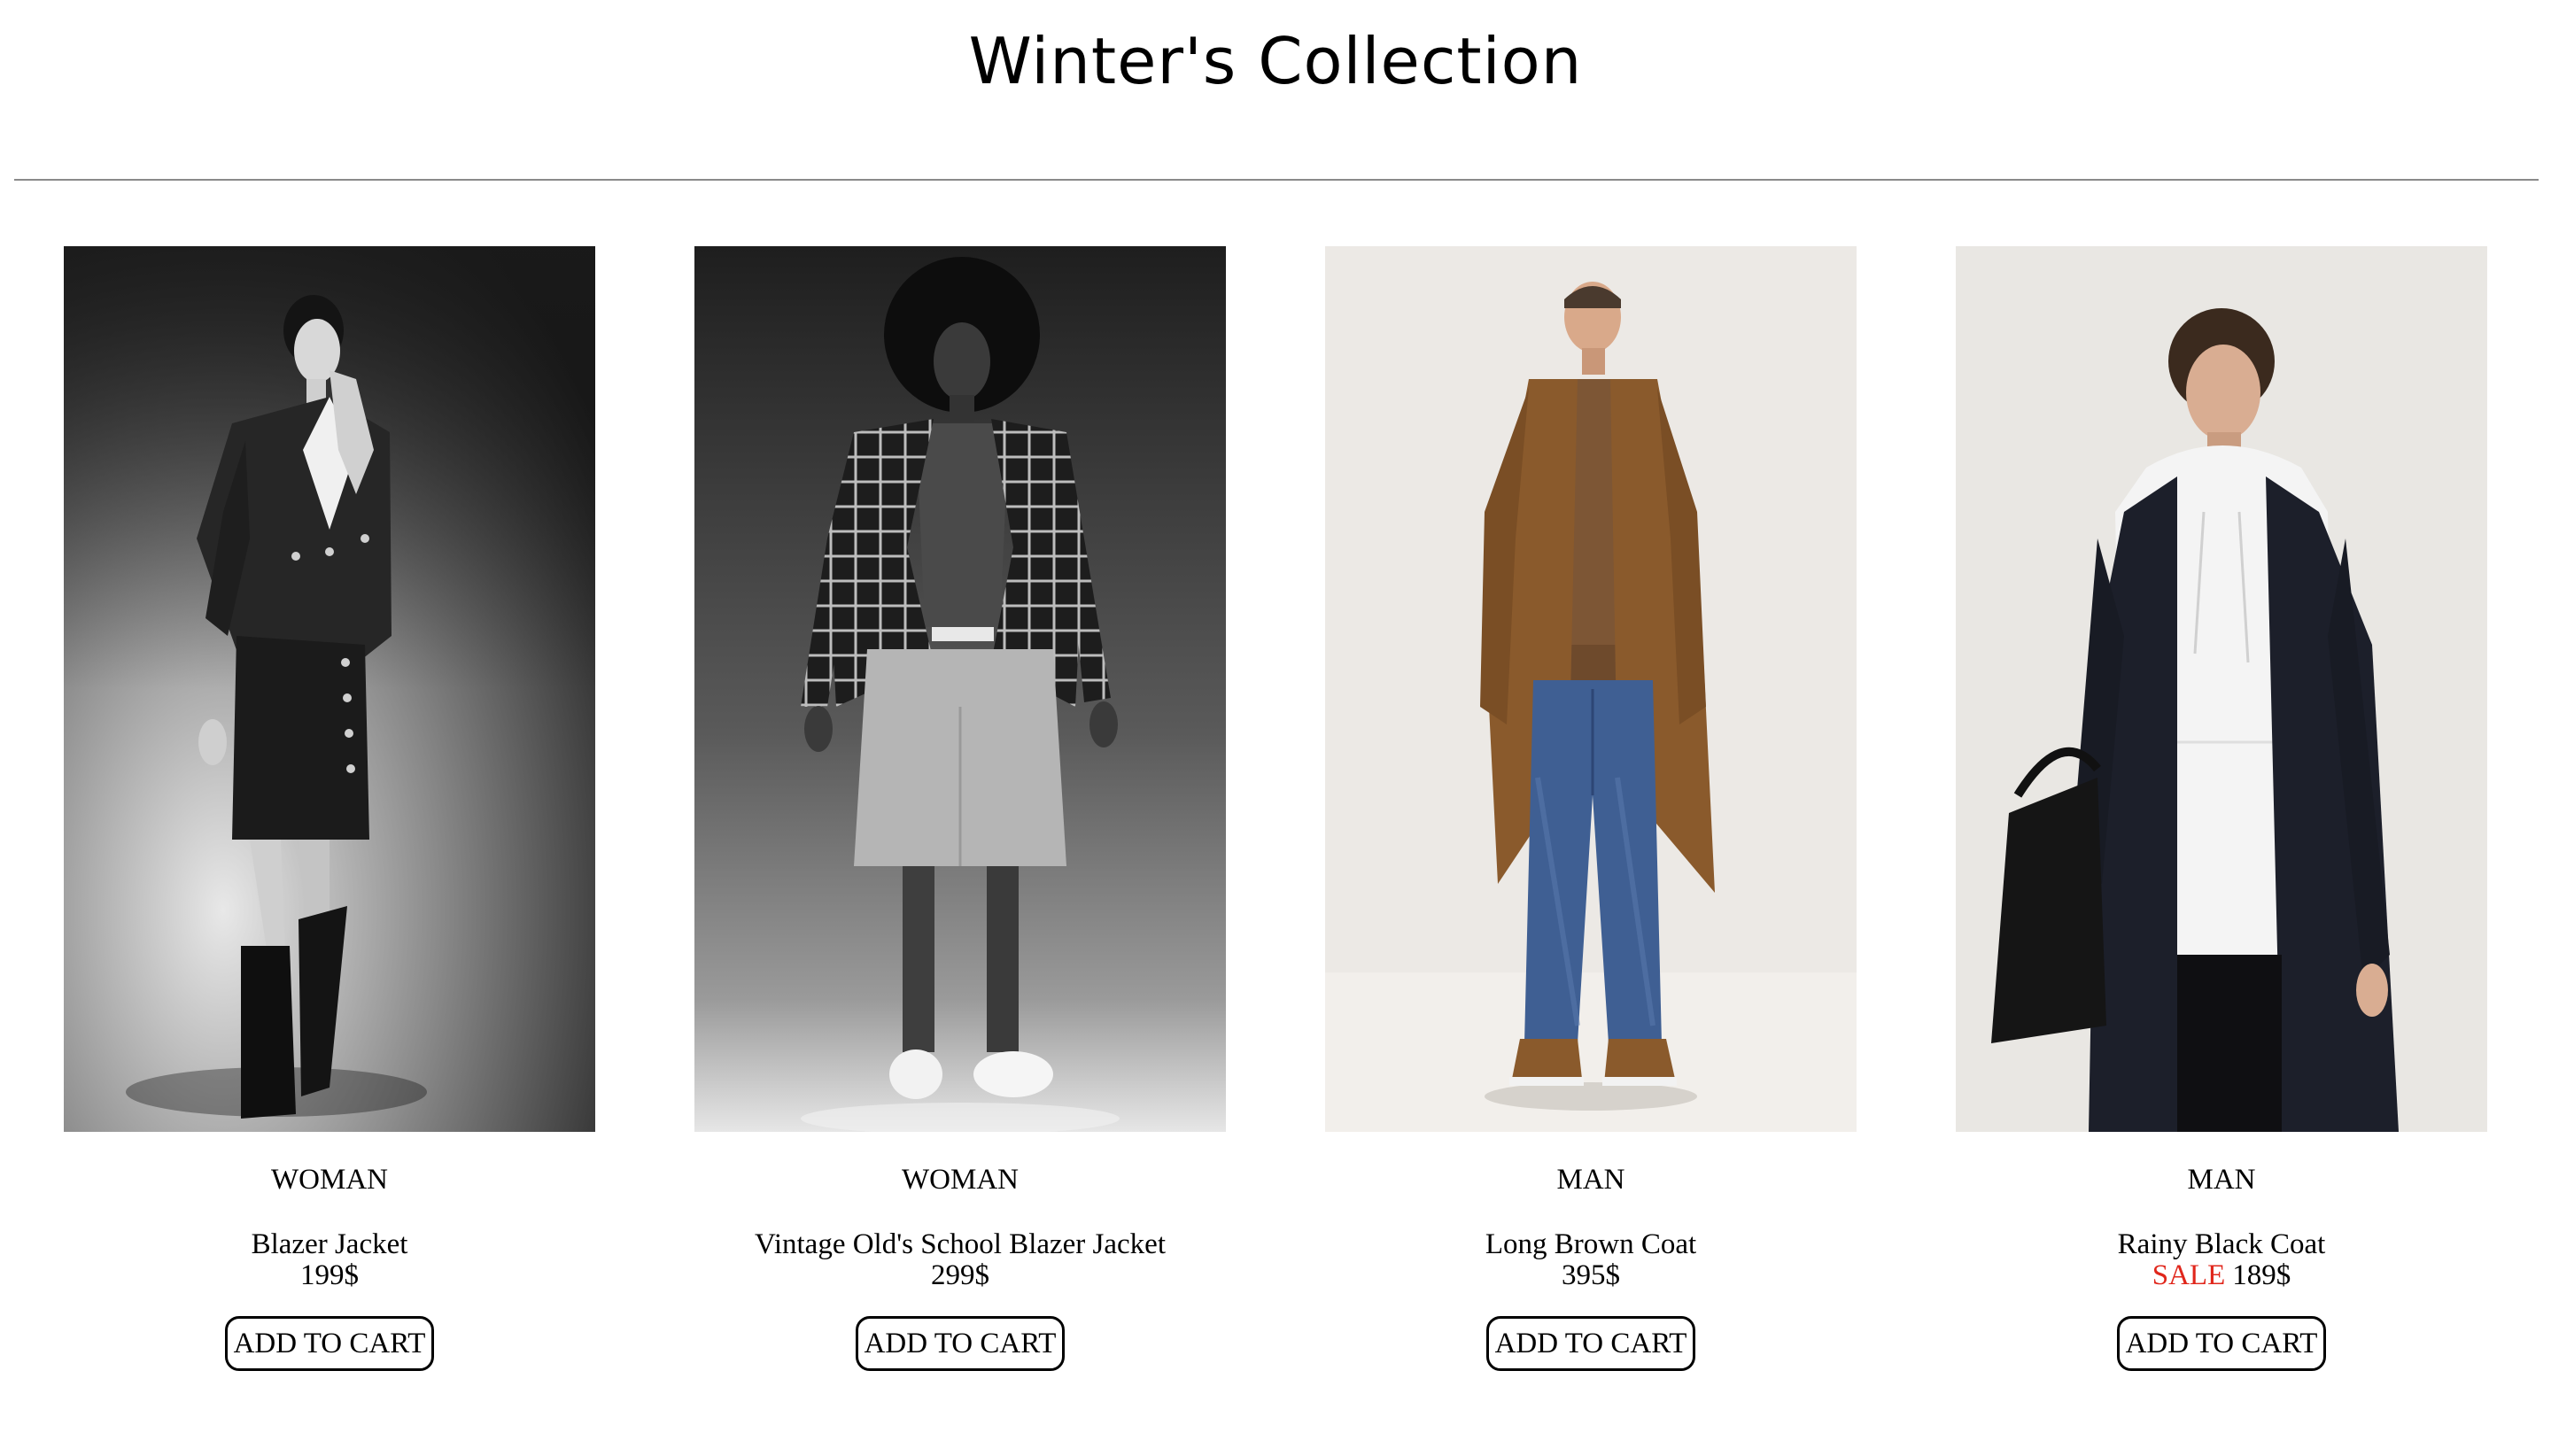  I want to click on product-price-line: 199$, so click(333, 1275).